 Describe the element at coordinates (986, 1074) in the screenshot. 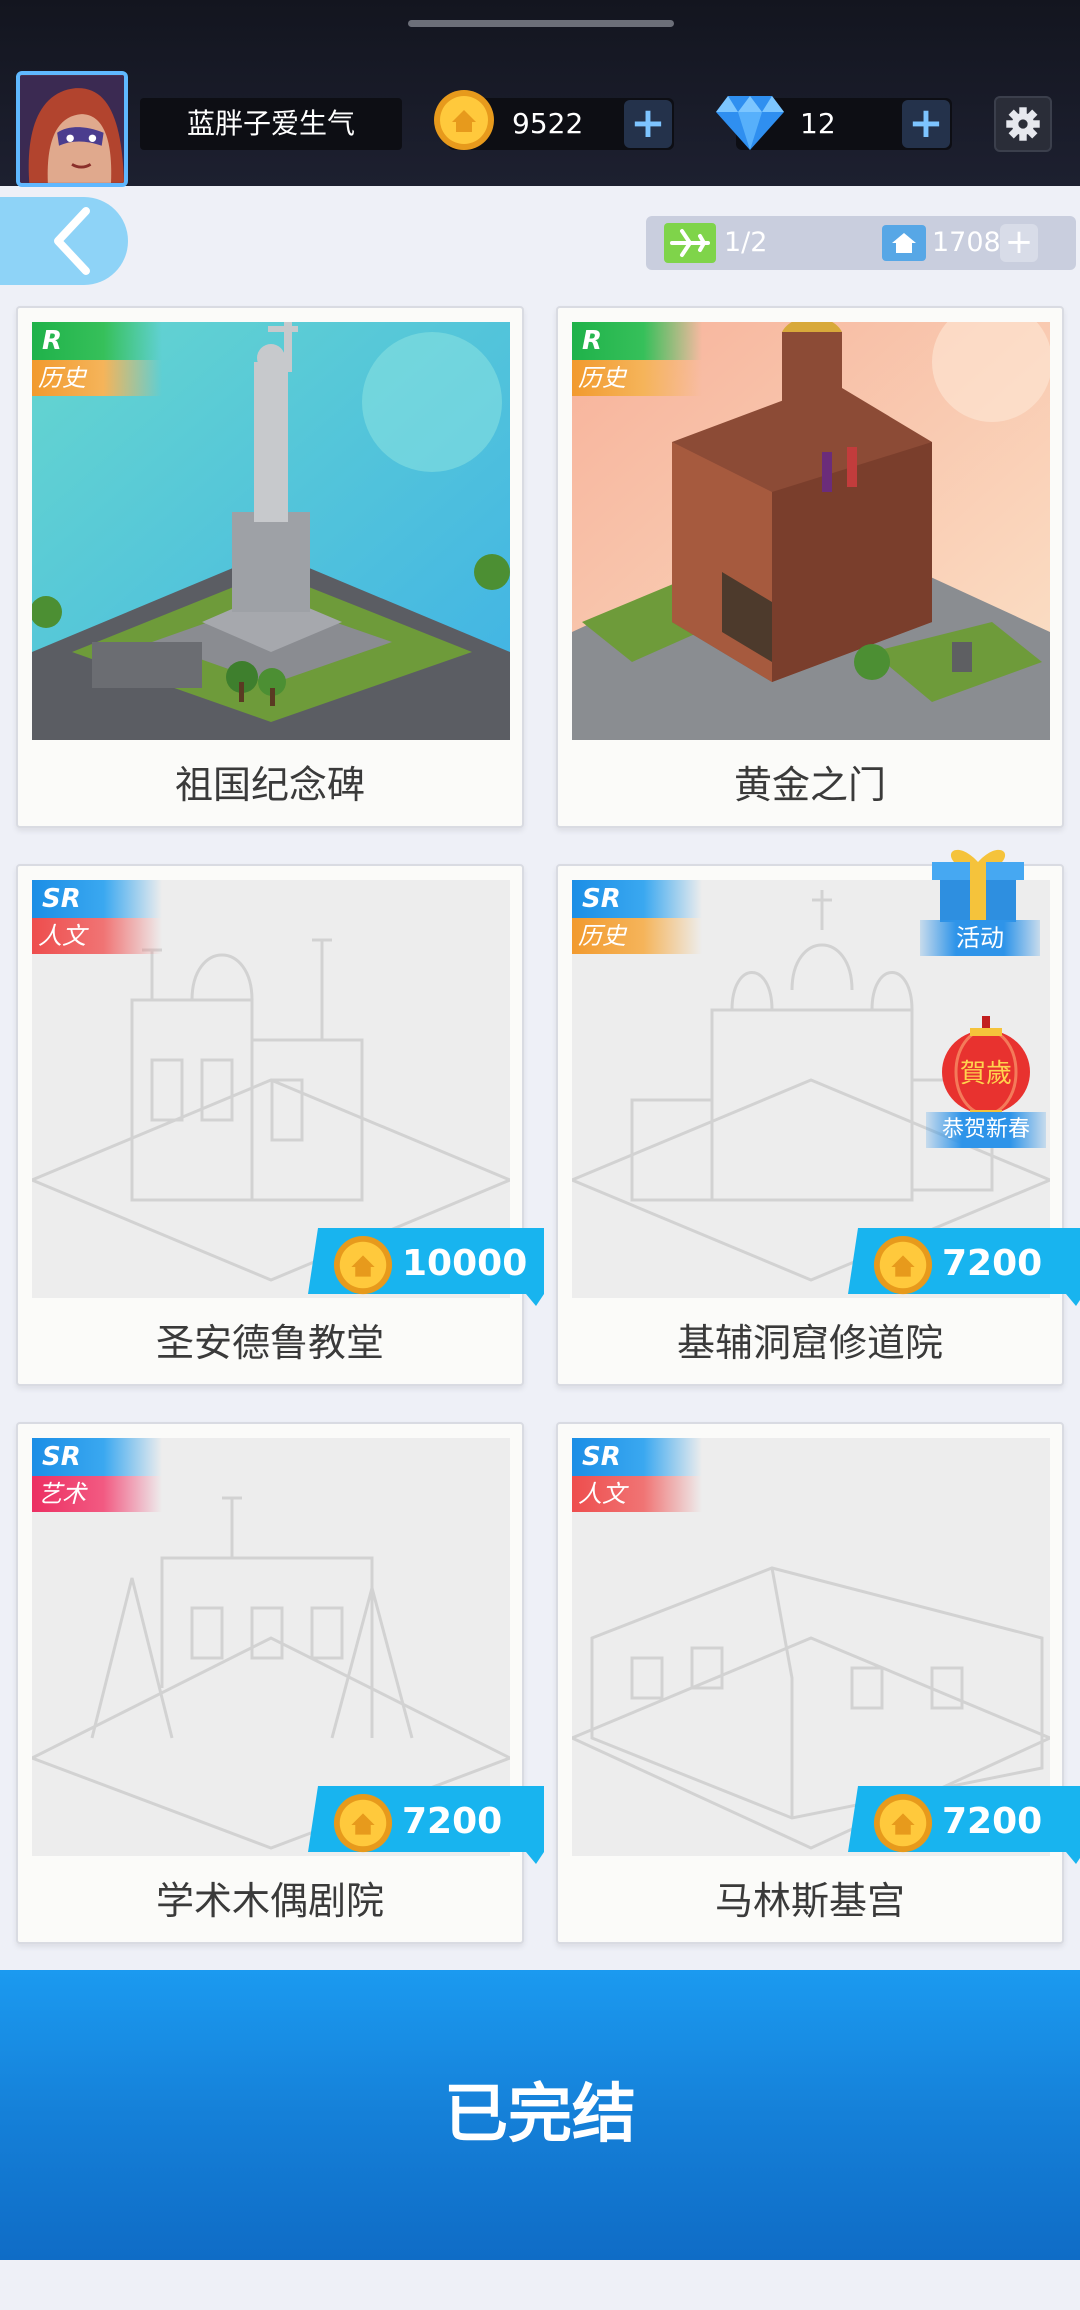

I see `lantern-text: 賀歲` at that location.